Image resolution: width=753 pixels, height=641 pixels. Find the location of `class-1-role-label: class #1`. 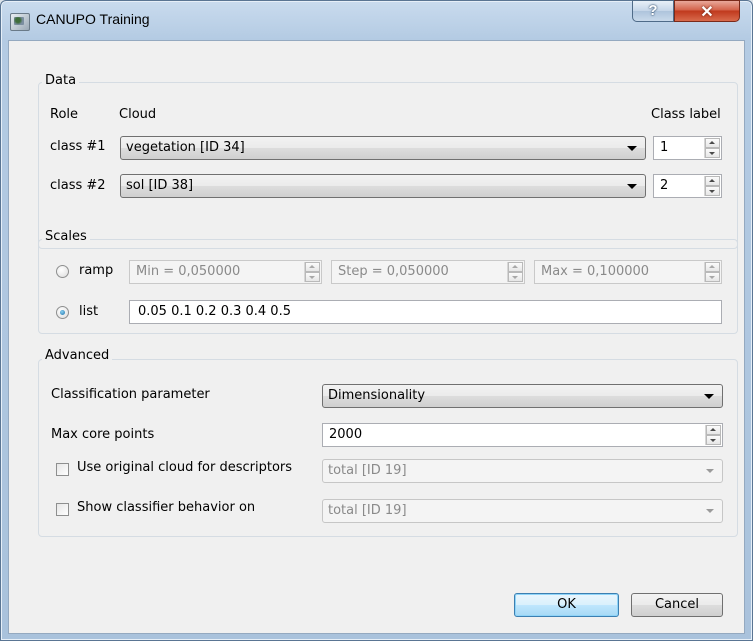

class-1-role-label: class #1 is located at coordinates (78, 146).